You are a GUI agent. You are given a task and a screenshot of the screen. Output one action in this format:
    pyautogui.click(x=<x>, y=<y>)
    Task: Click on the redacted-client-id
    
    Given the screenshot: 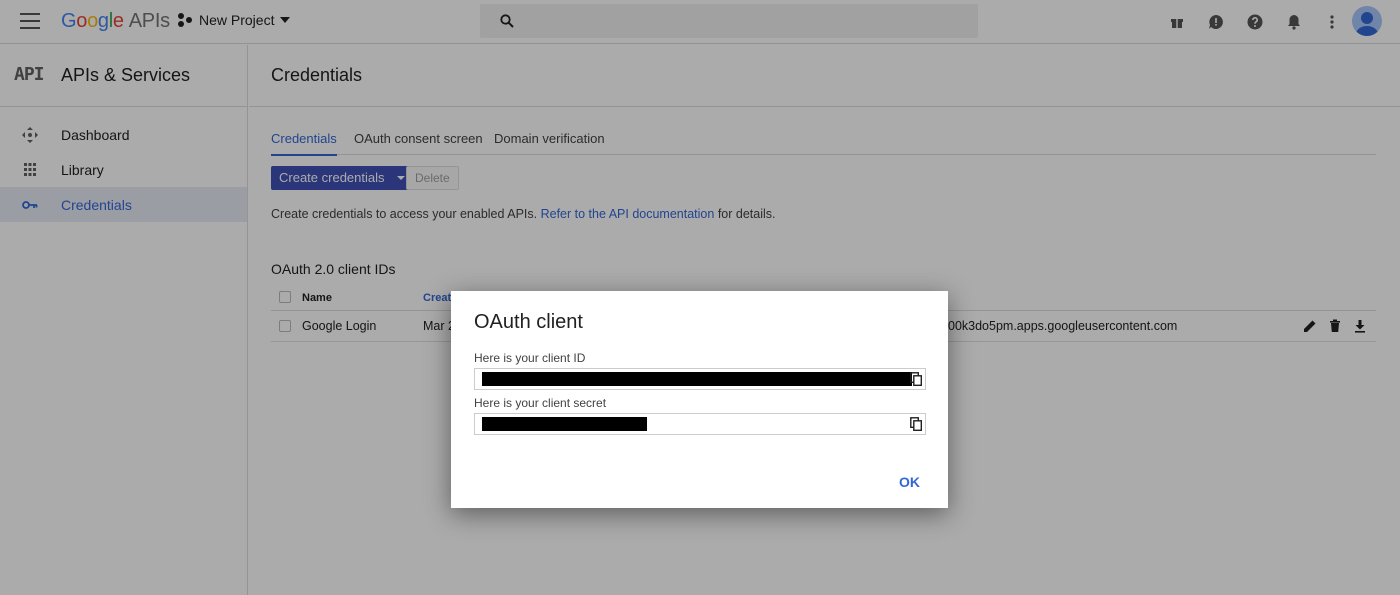 What is the action you would take?
    pyautogui.click(x=697, y=379)
    